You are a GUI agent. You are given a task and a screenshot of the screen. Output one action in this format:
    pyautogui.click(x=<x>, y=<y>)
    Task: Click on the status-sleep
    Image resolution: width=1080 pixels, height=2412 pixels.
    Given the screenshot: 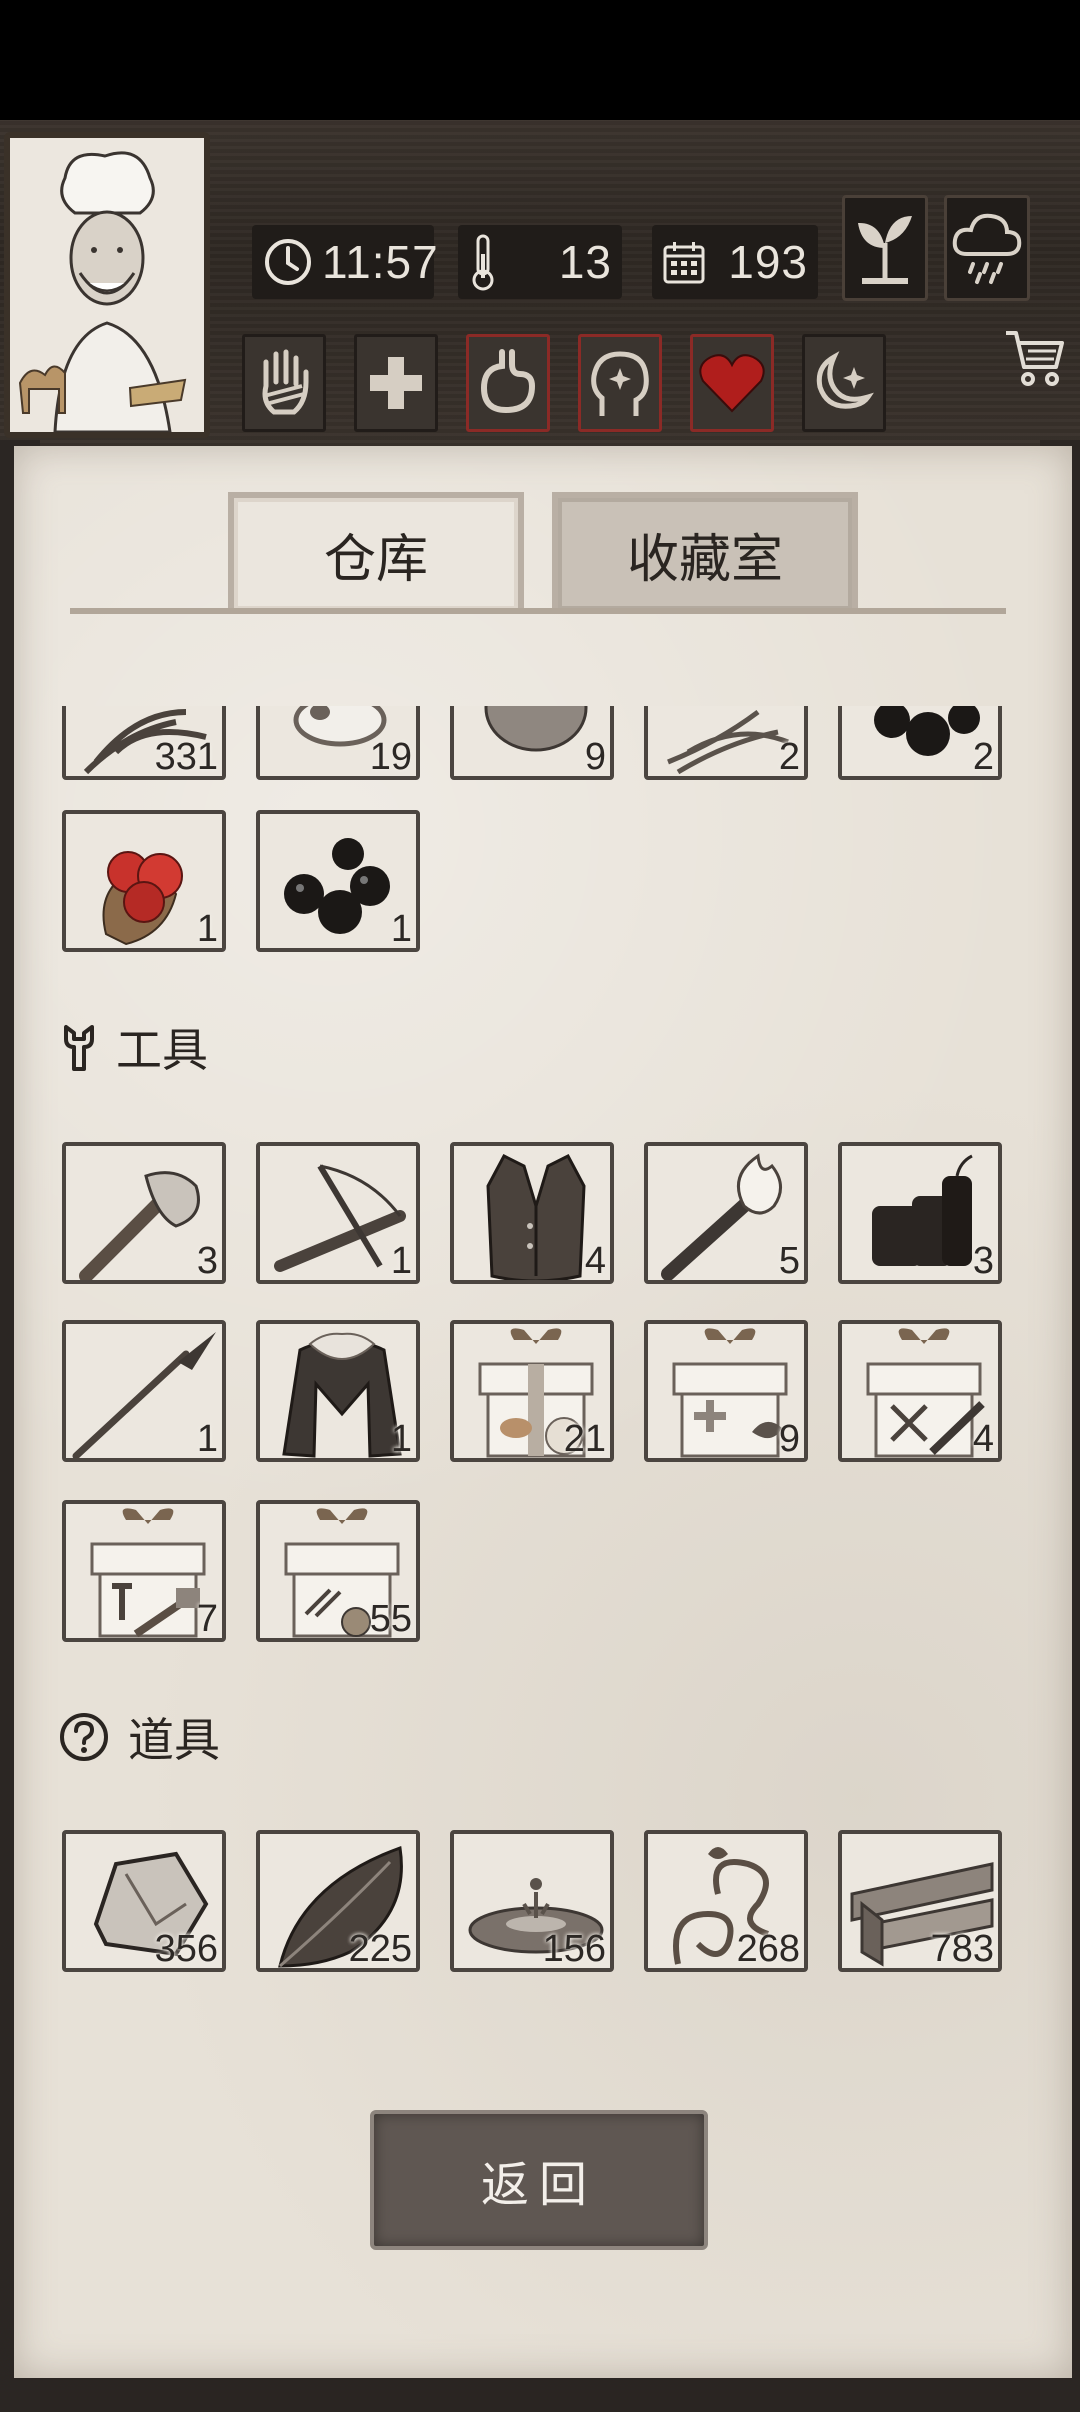 What is the action you would take?
    pyautogui.click(x=844, y=383)
    